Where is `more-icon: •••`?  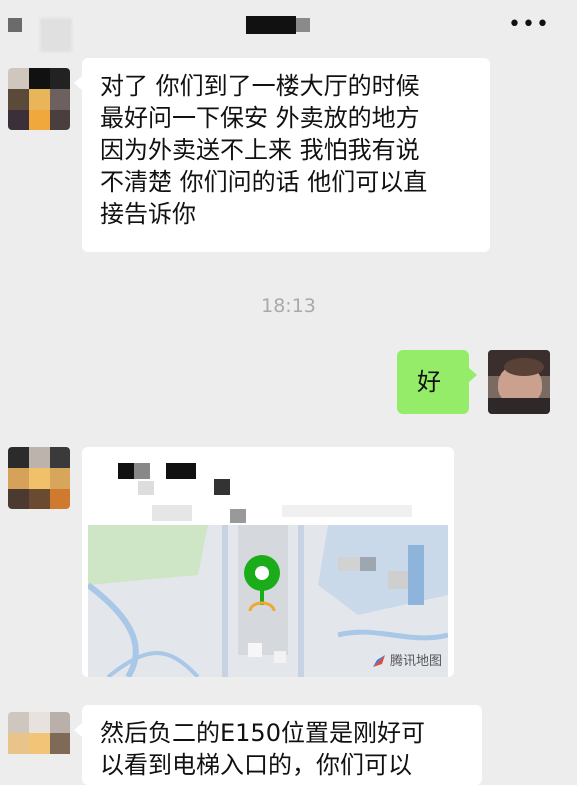
more-icon: ••• is located at coordinates (529, 24).